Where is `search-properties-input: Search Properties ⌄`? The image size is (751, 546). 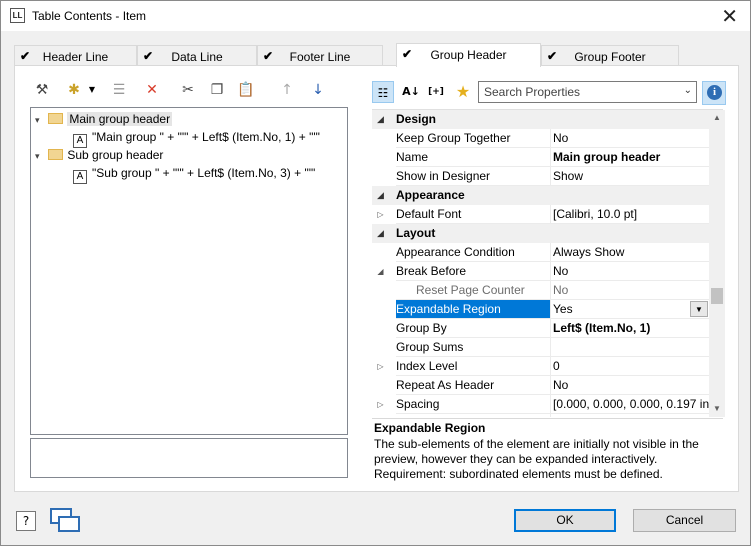
search-properties-input: Search Properties ⌄ is located at coordinates (587, 92).